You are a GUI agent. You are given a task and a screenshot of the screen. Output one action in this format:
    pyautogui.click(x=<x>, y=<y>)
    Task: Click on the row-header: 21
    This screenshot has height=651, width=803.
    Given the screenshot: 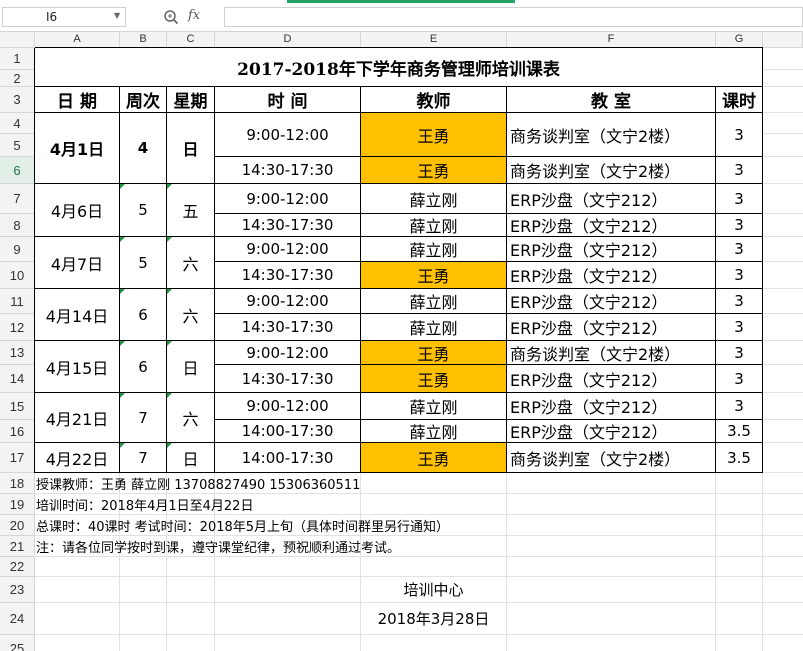 What is the action you would take?
    pyautogui.click(x=17, y=546)
    